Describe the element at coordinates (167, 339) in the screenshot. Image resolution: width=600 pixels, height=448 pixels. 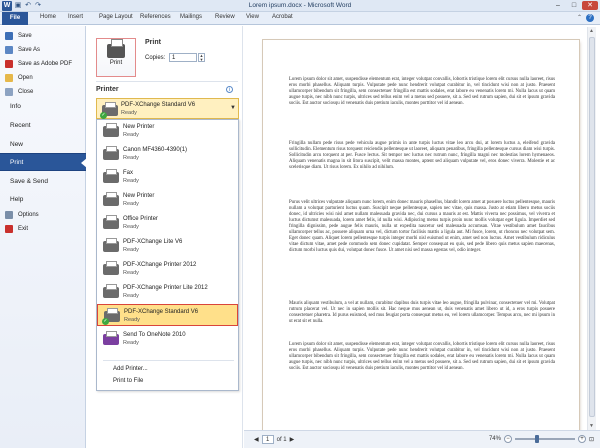
I see `printer-option: Send To OneNote 2010 Ready` at that location.